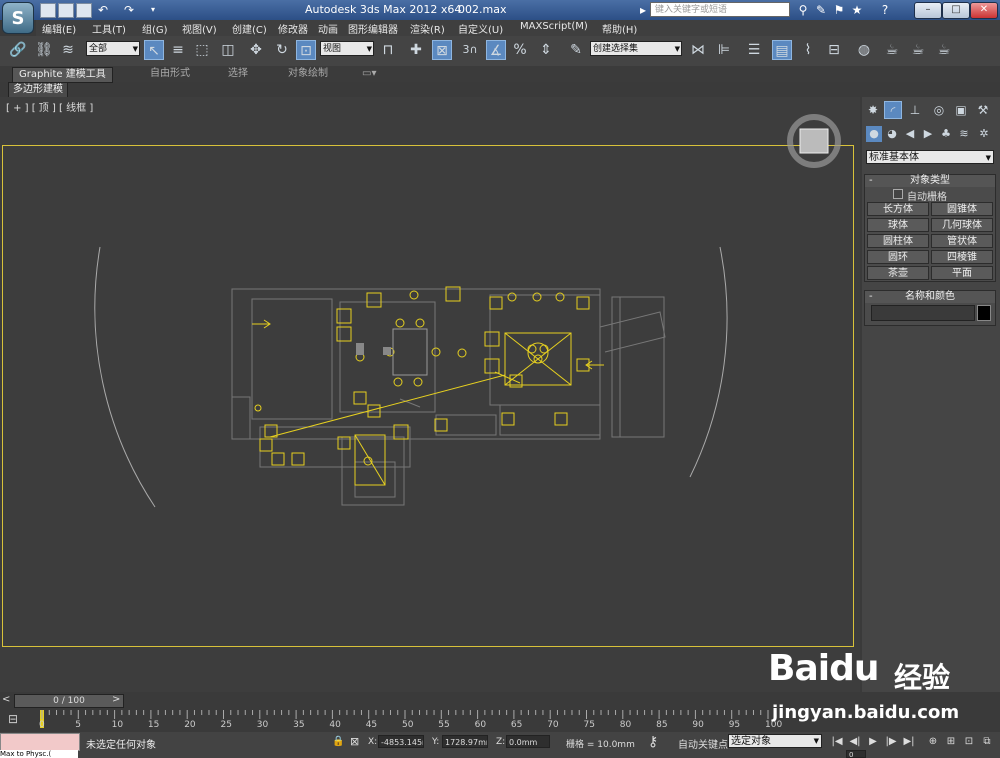 This screenshot has height=758, width=1000. I want to click on mirror-icon: ⋈, so click(698, 50).